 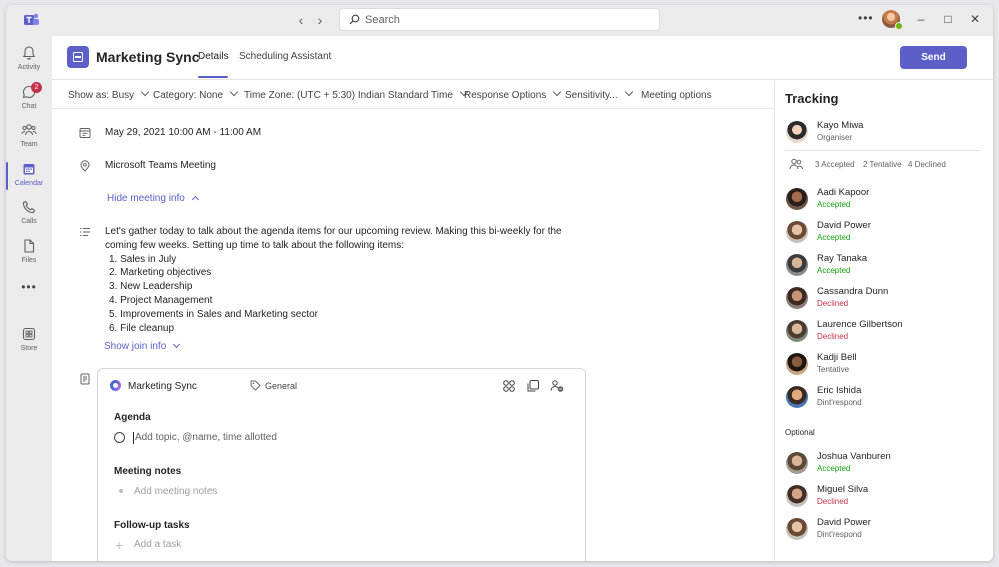 What do you see at coordinates (109, 94) in the screenshot?
I see `show-as-dropdown: Show as: Busy` at bounding box center [109, 94].